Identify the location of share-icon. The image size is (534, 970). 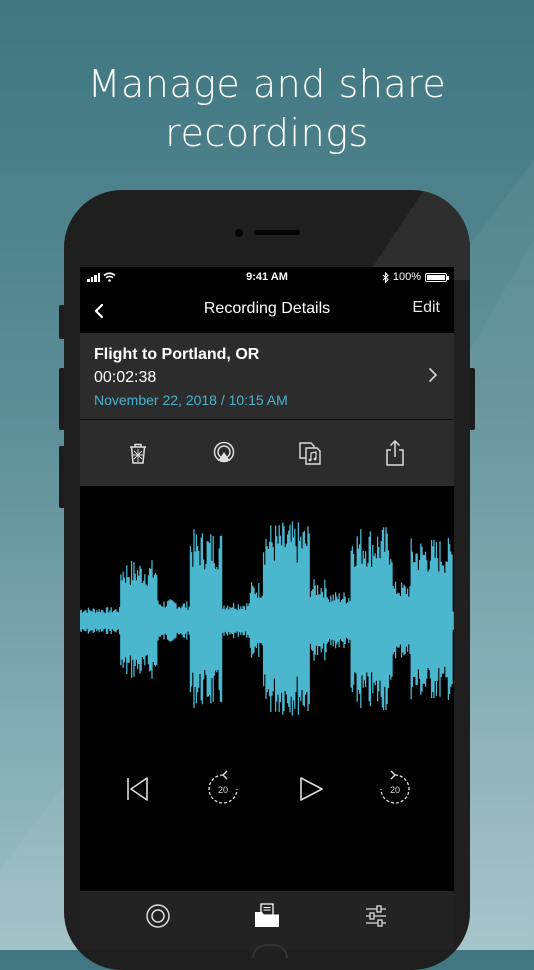
(395, 452).